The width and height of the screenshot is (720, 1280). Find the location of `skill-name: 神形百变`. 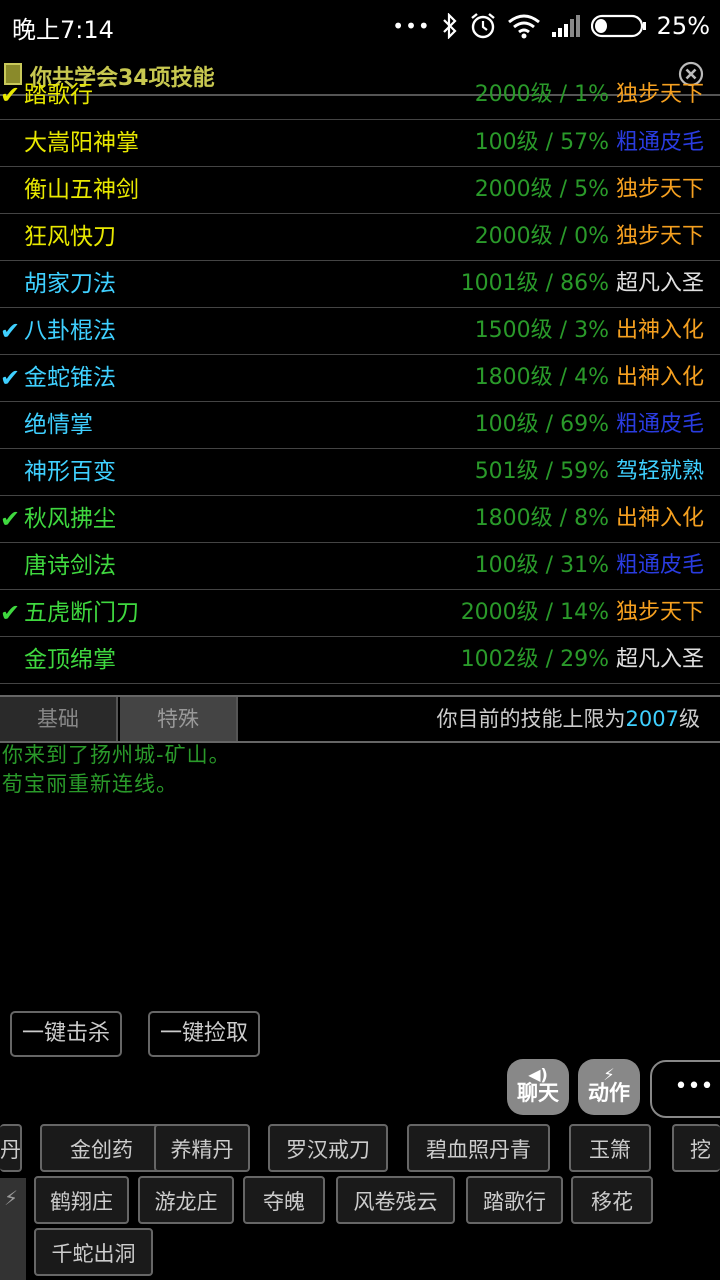

skill-name: 神形百变 is located at coordinates (70, 472).